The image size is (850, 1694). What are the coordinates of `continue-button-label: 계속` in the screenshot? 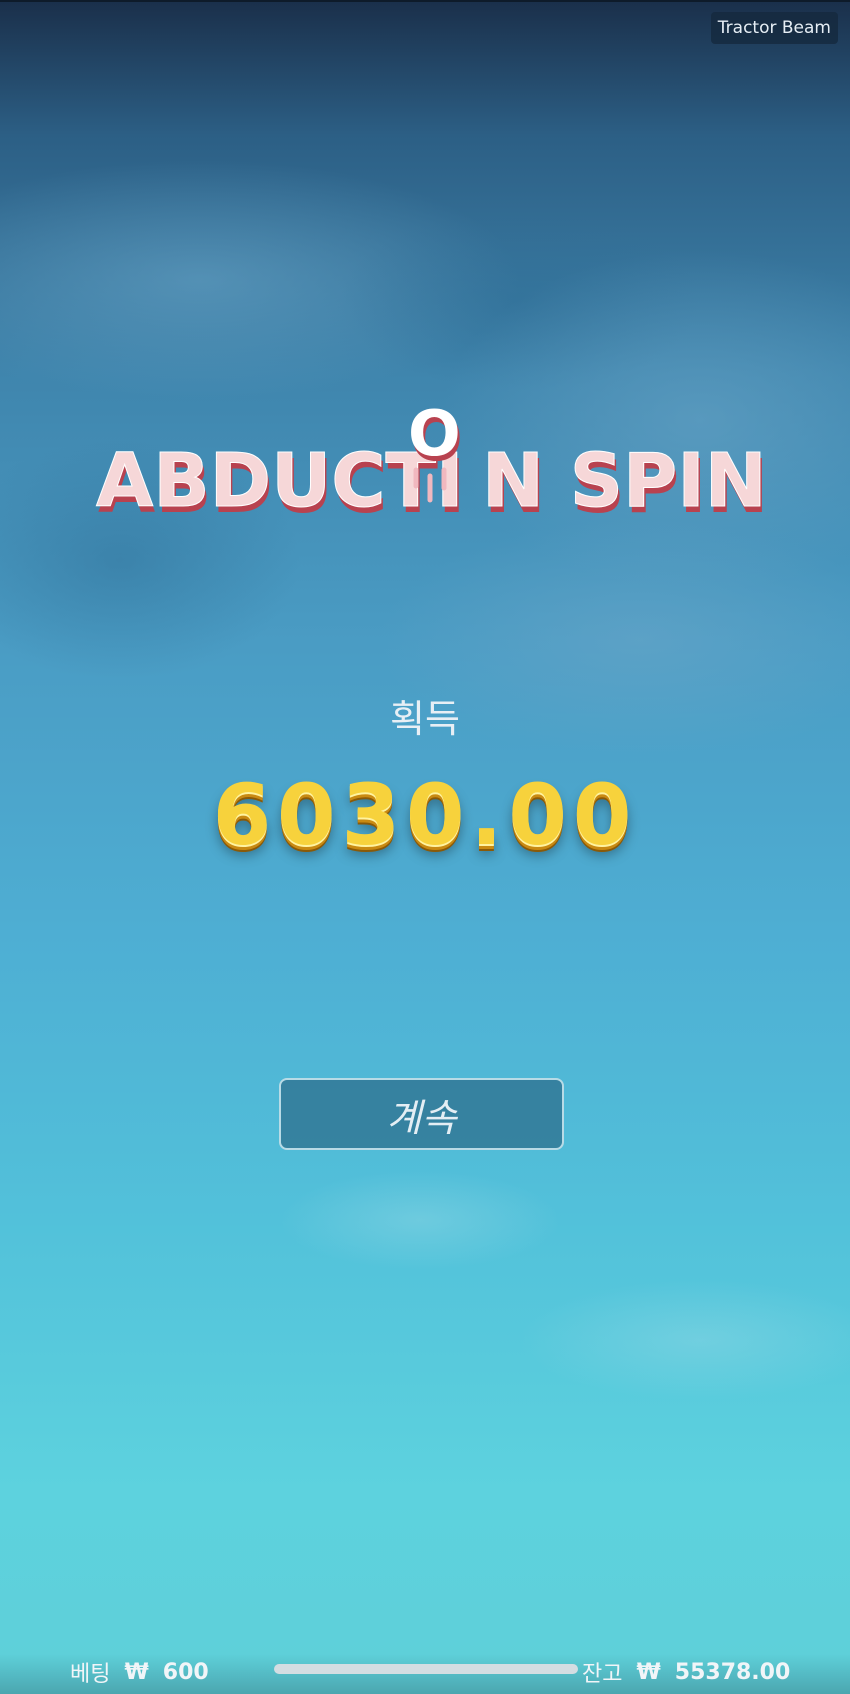 It's located at (421, 1117).